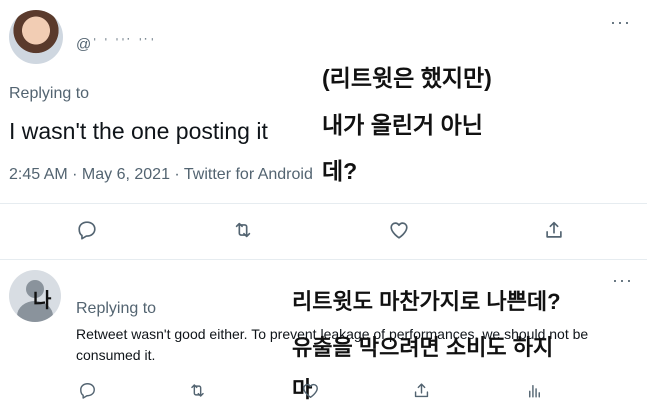 Image resolution: width=647 pixels, height=413 pixels. I want to click on tweet-text: I wasn't the one posting it, so click(138, 131).